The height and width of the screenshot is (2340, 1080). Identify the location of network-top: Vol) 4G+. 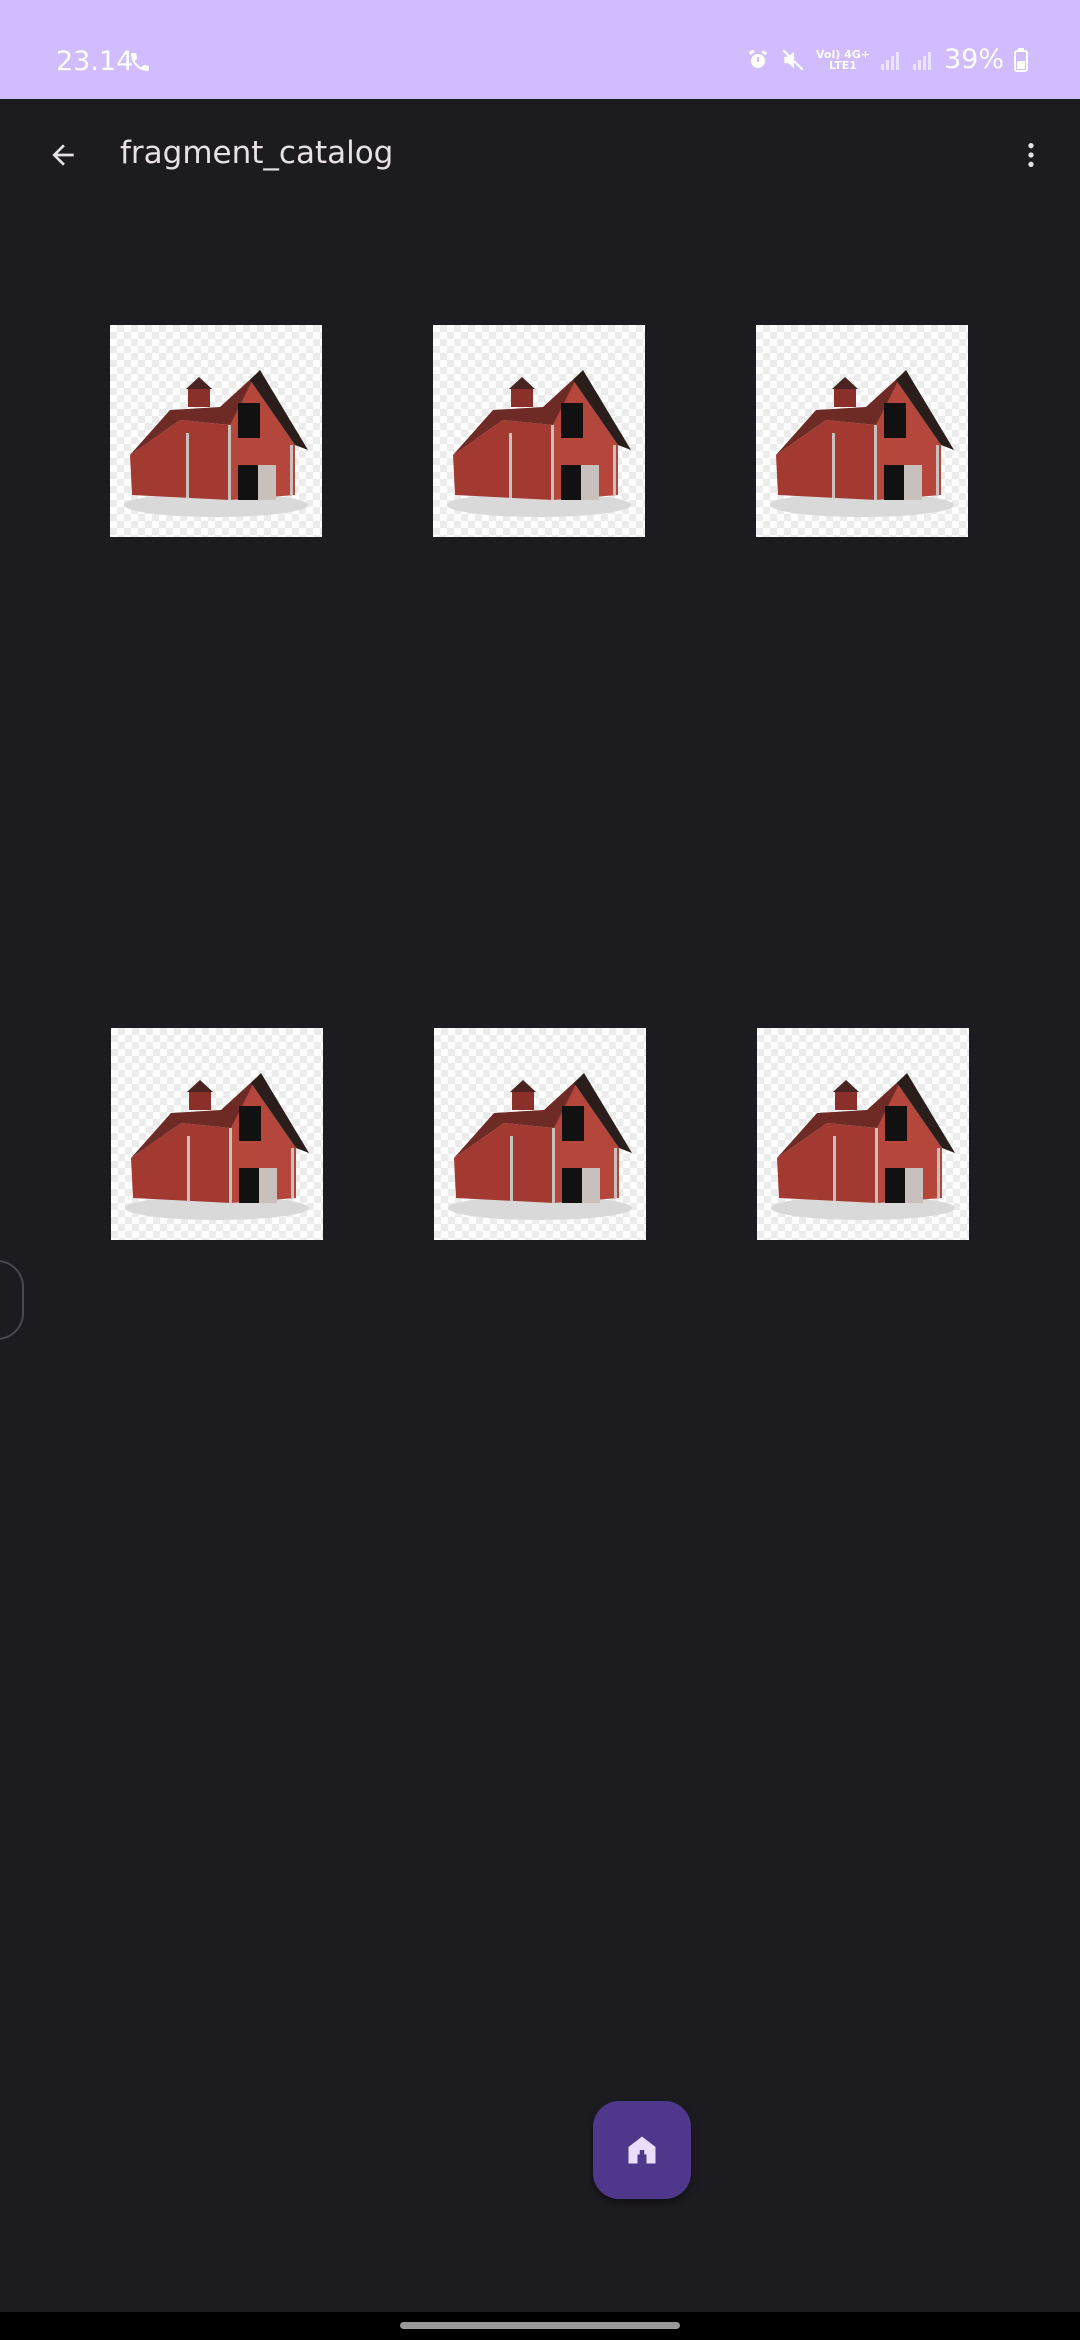
(842, 54).